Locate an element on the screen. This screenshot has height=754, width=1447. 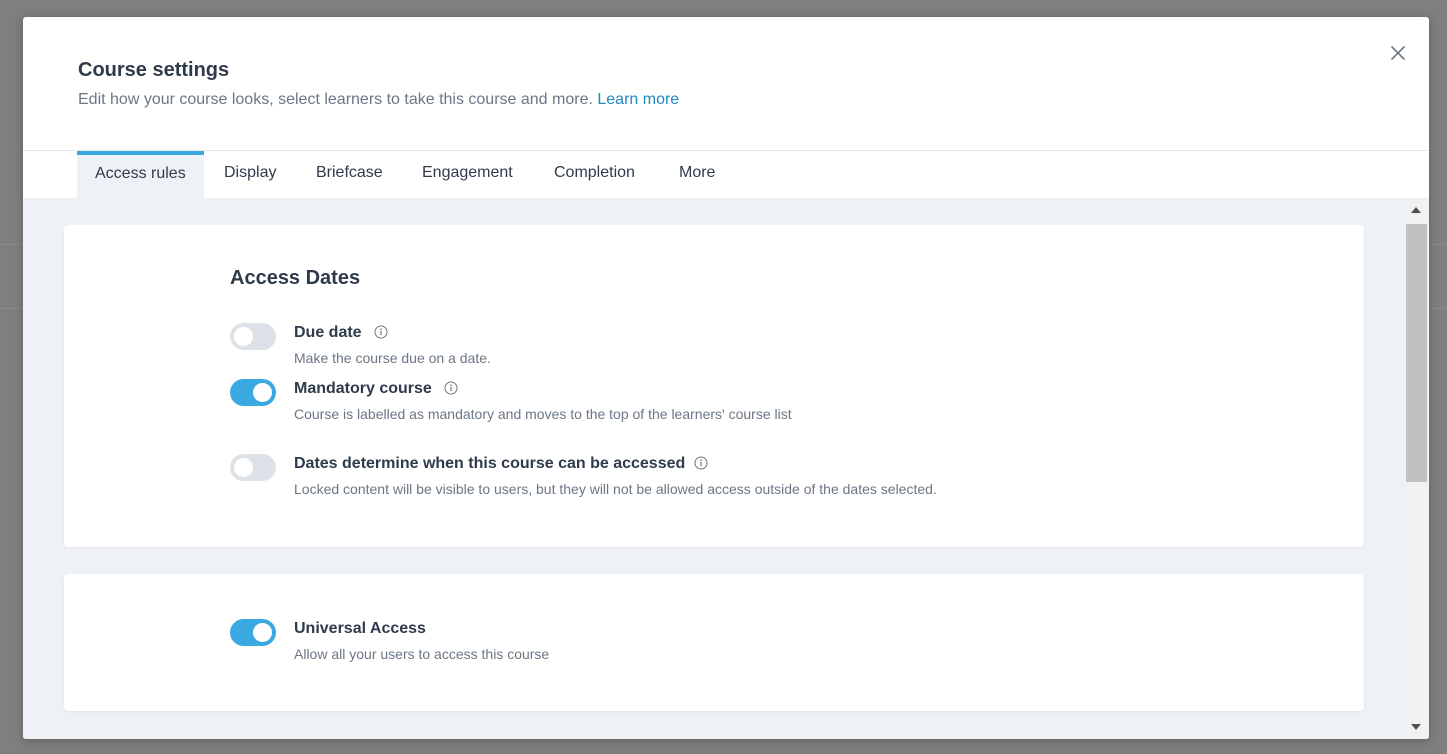
dates-access-toggle is located at coordinates (253, 467).